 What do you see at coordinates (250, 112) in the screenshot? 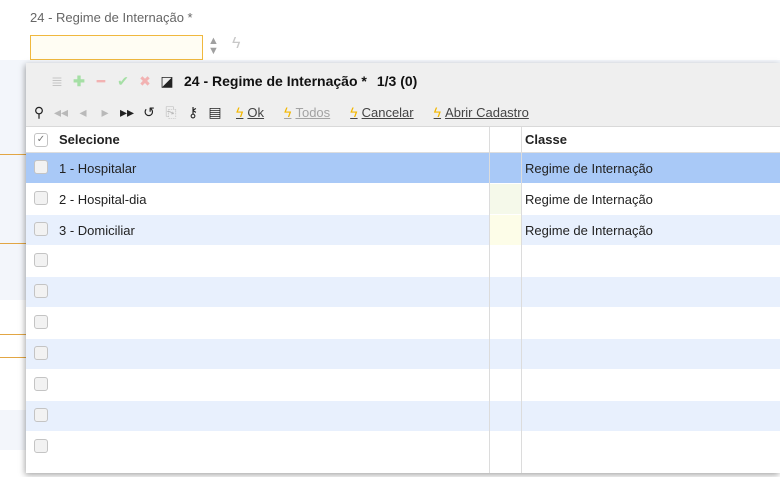
I see `ok-button: ϟ Ok` at bounding box center [250, 112].